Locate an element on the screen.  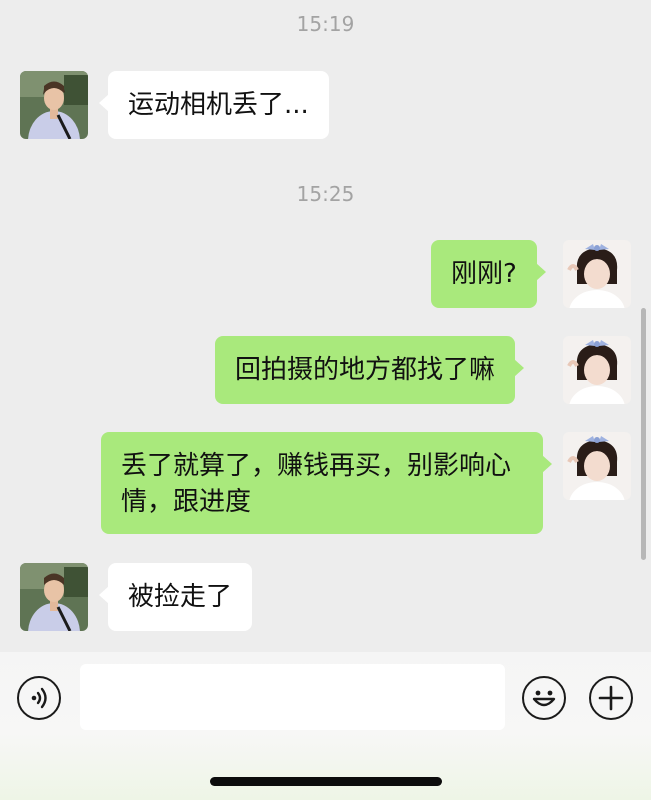
message-bubble: 刚刚? is located at coordinates (488, 274).